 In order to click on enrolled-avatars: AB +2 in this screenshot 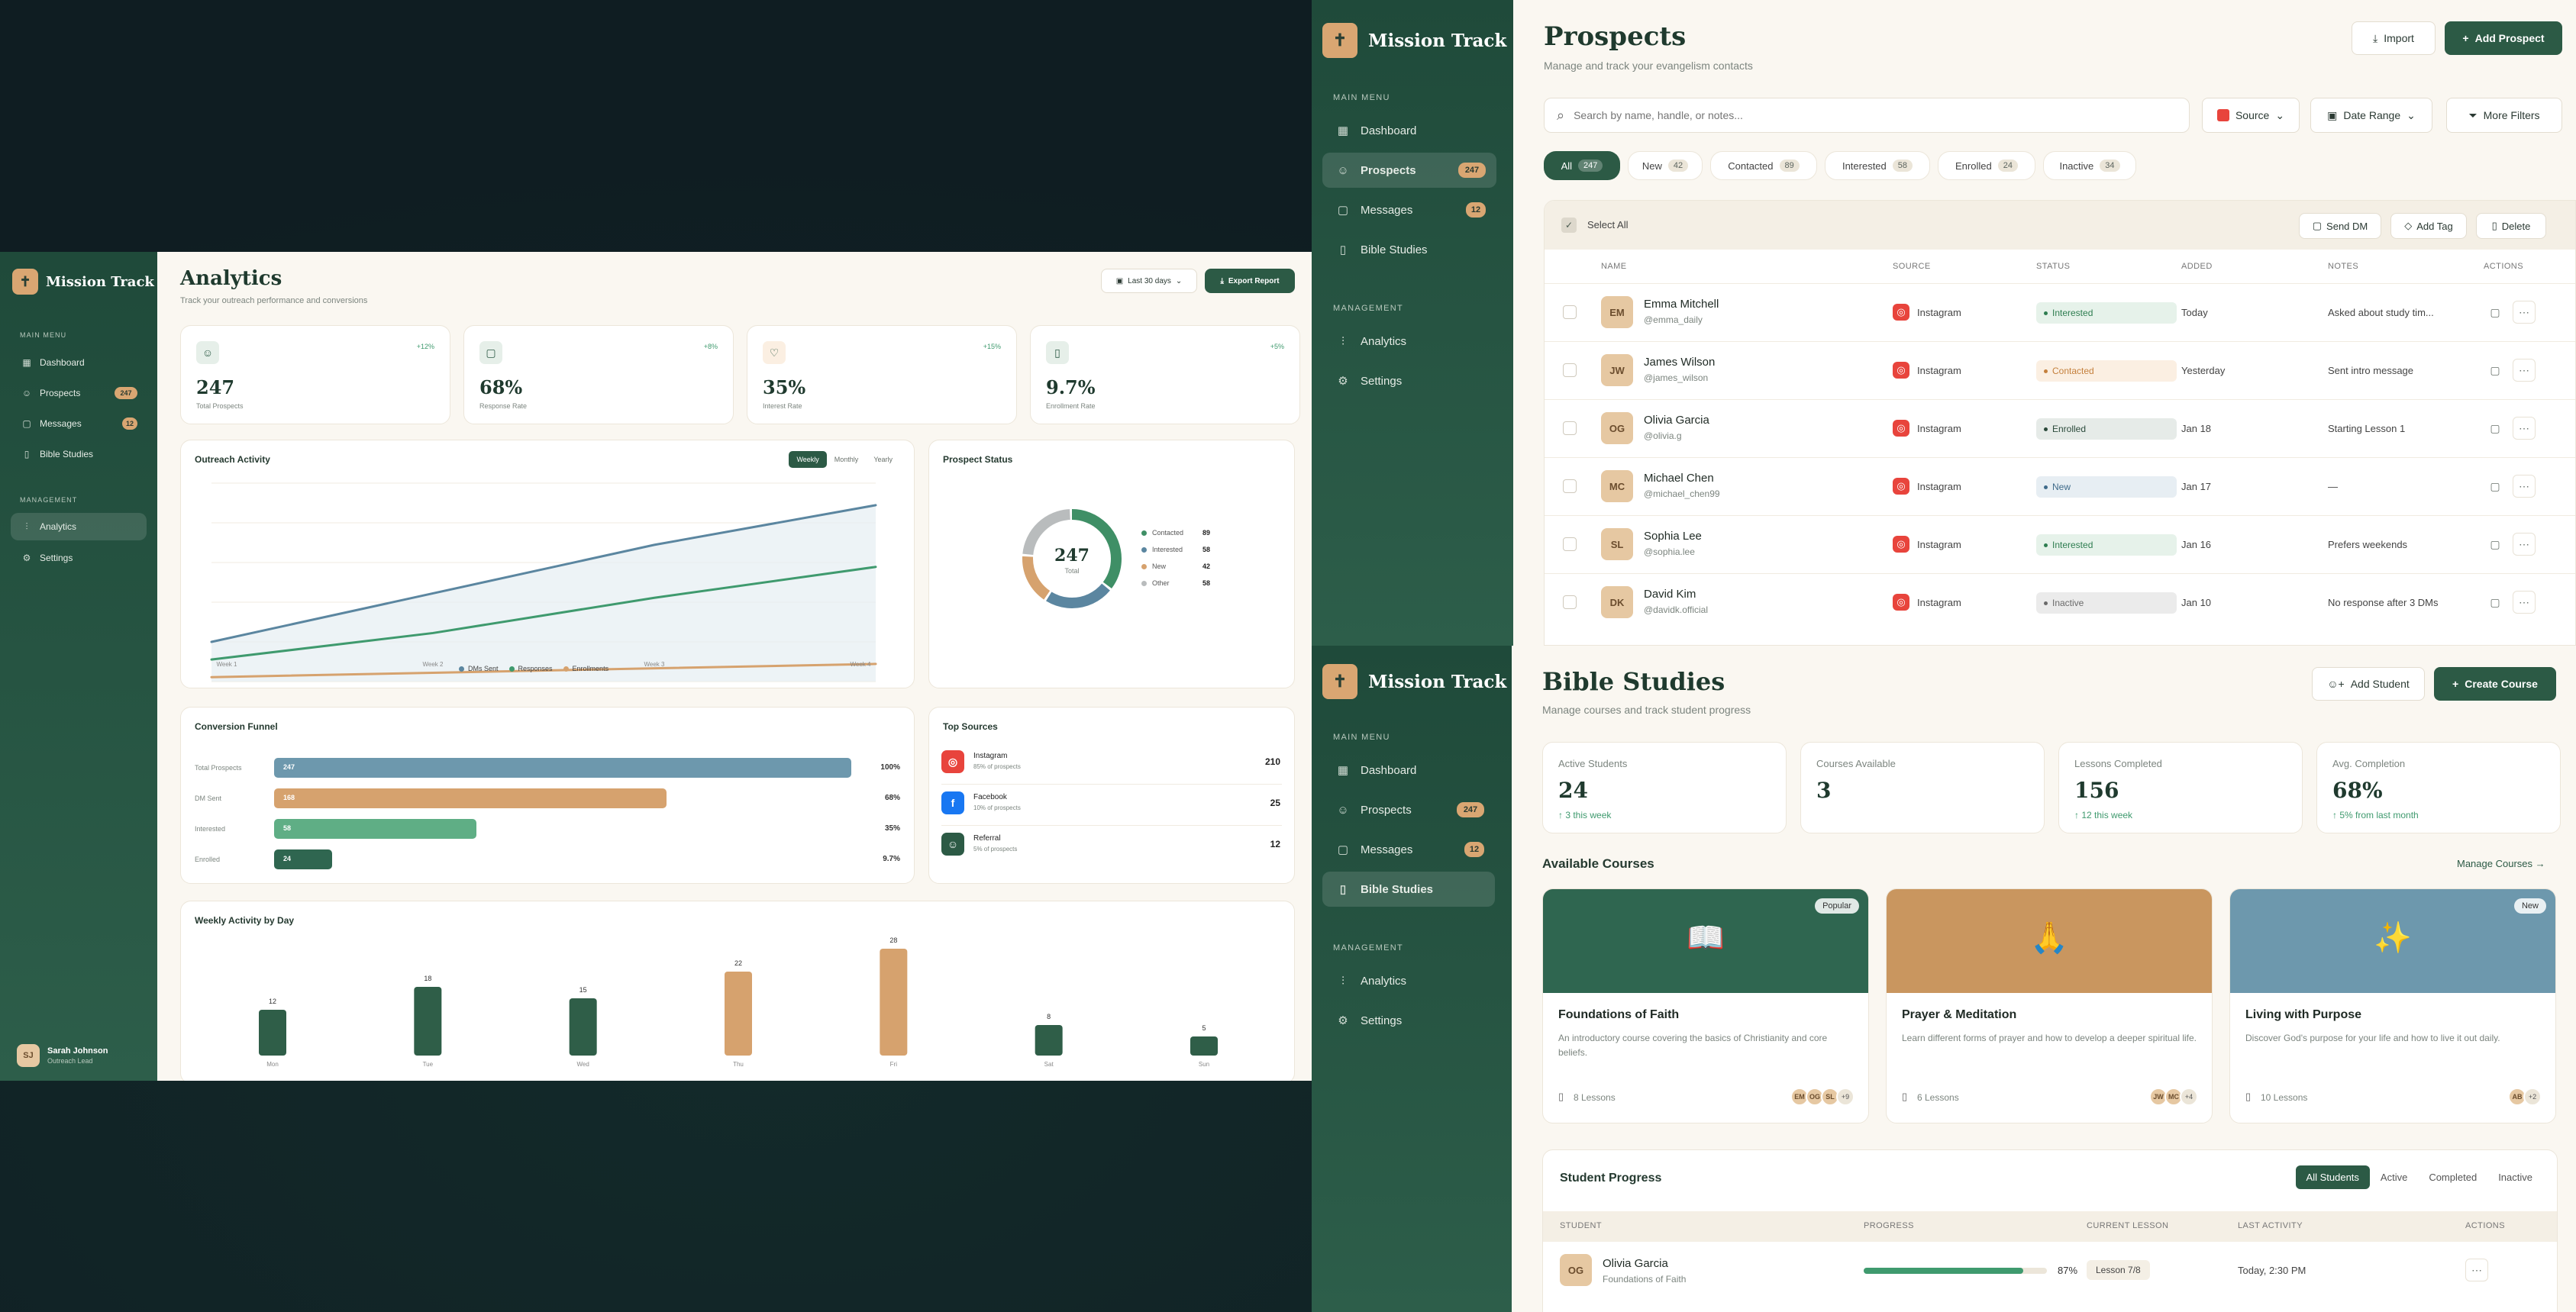, I will do `click(2525, 1097)`.